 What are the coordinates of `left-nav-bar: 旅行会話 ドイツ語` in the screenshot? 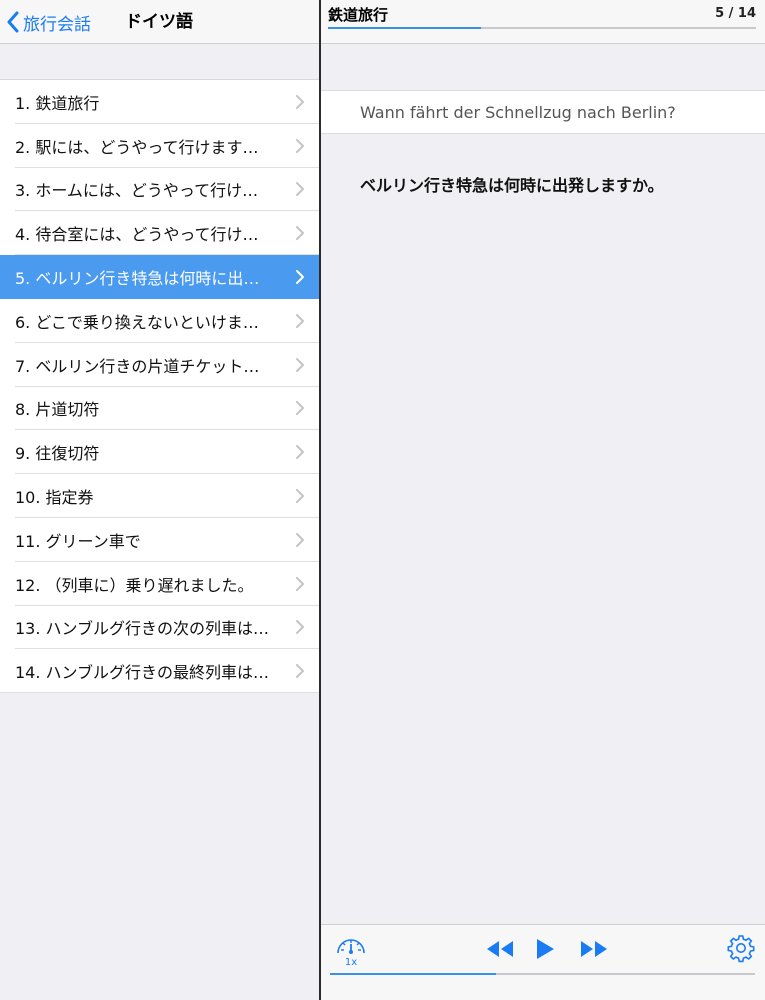 It's located at (159, 22).